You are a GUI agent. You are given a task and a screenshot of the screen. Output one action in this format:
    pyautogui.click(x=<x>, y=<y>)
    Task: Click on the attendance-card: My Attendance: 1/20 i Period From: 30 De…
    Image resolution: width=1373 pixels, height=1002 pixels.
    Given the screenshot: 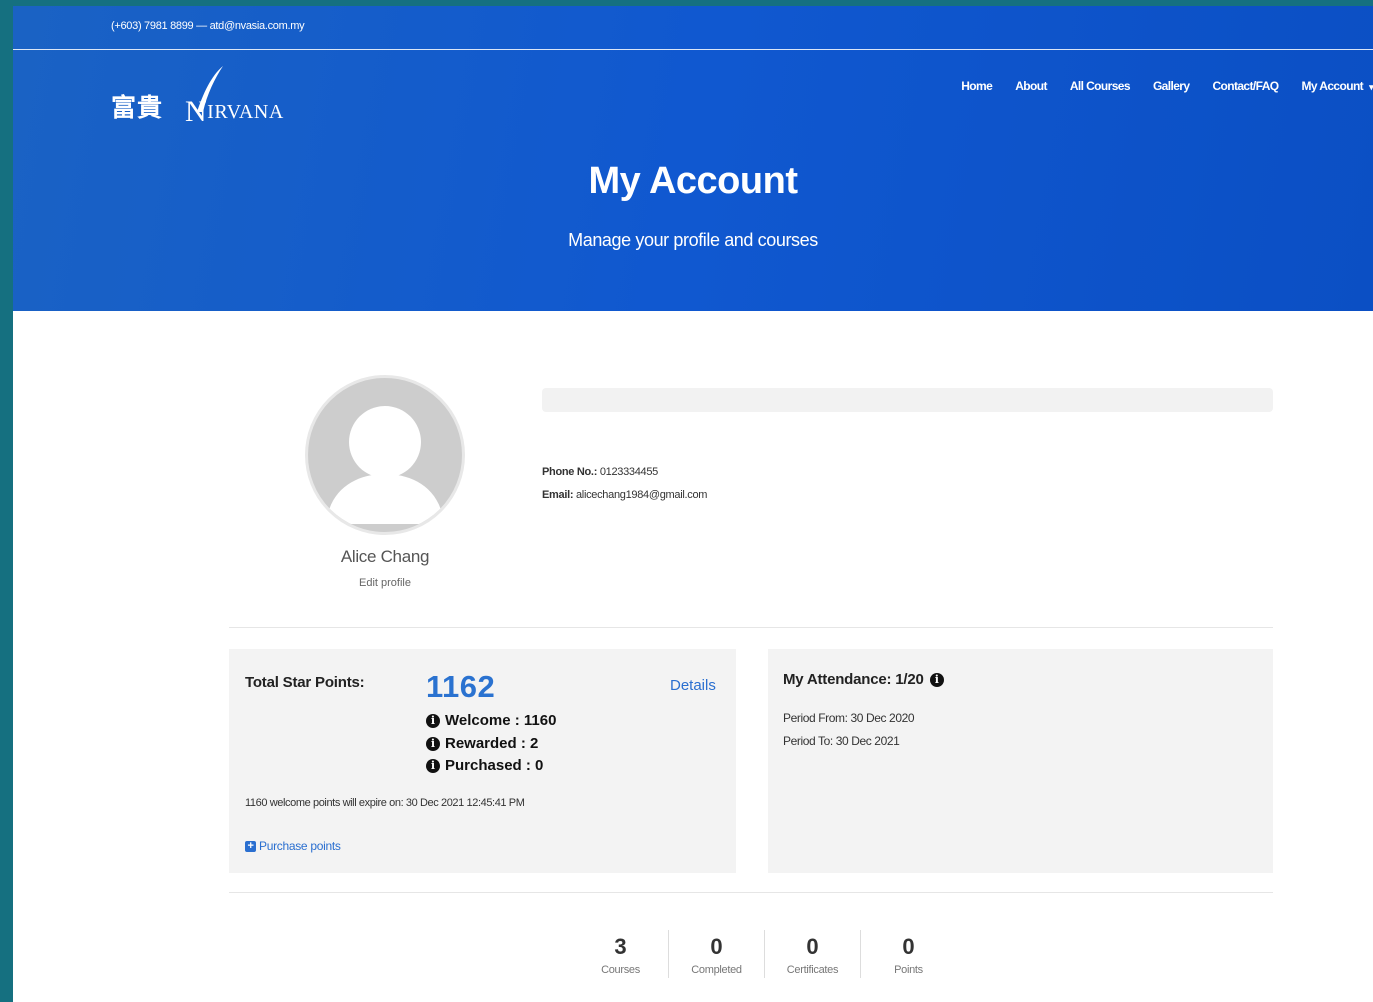 What is the action you would take?
    pyautogui.click(x=1020, y=761)
    